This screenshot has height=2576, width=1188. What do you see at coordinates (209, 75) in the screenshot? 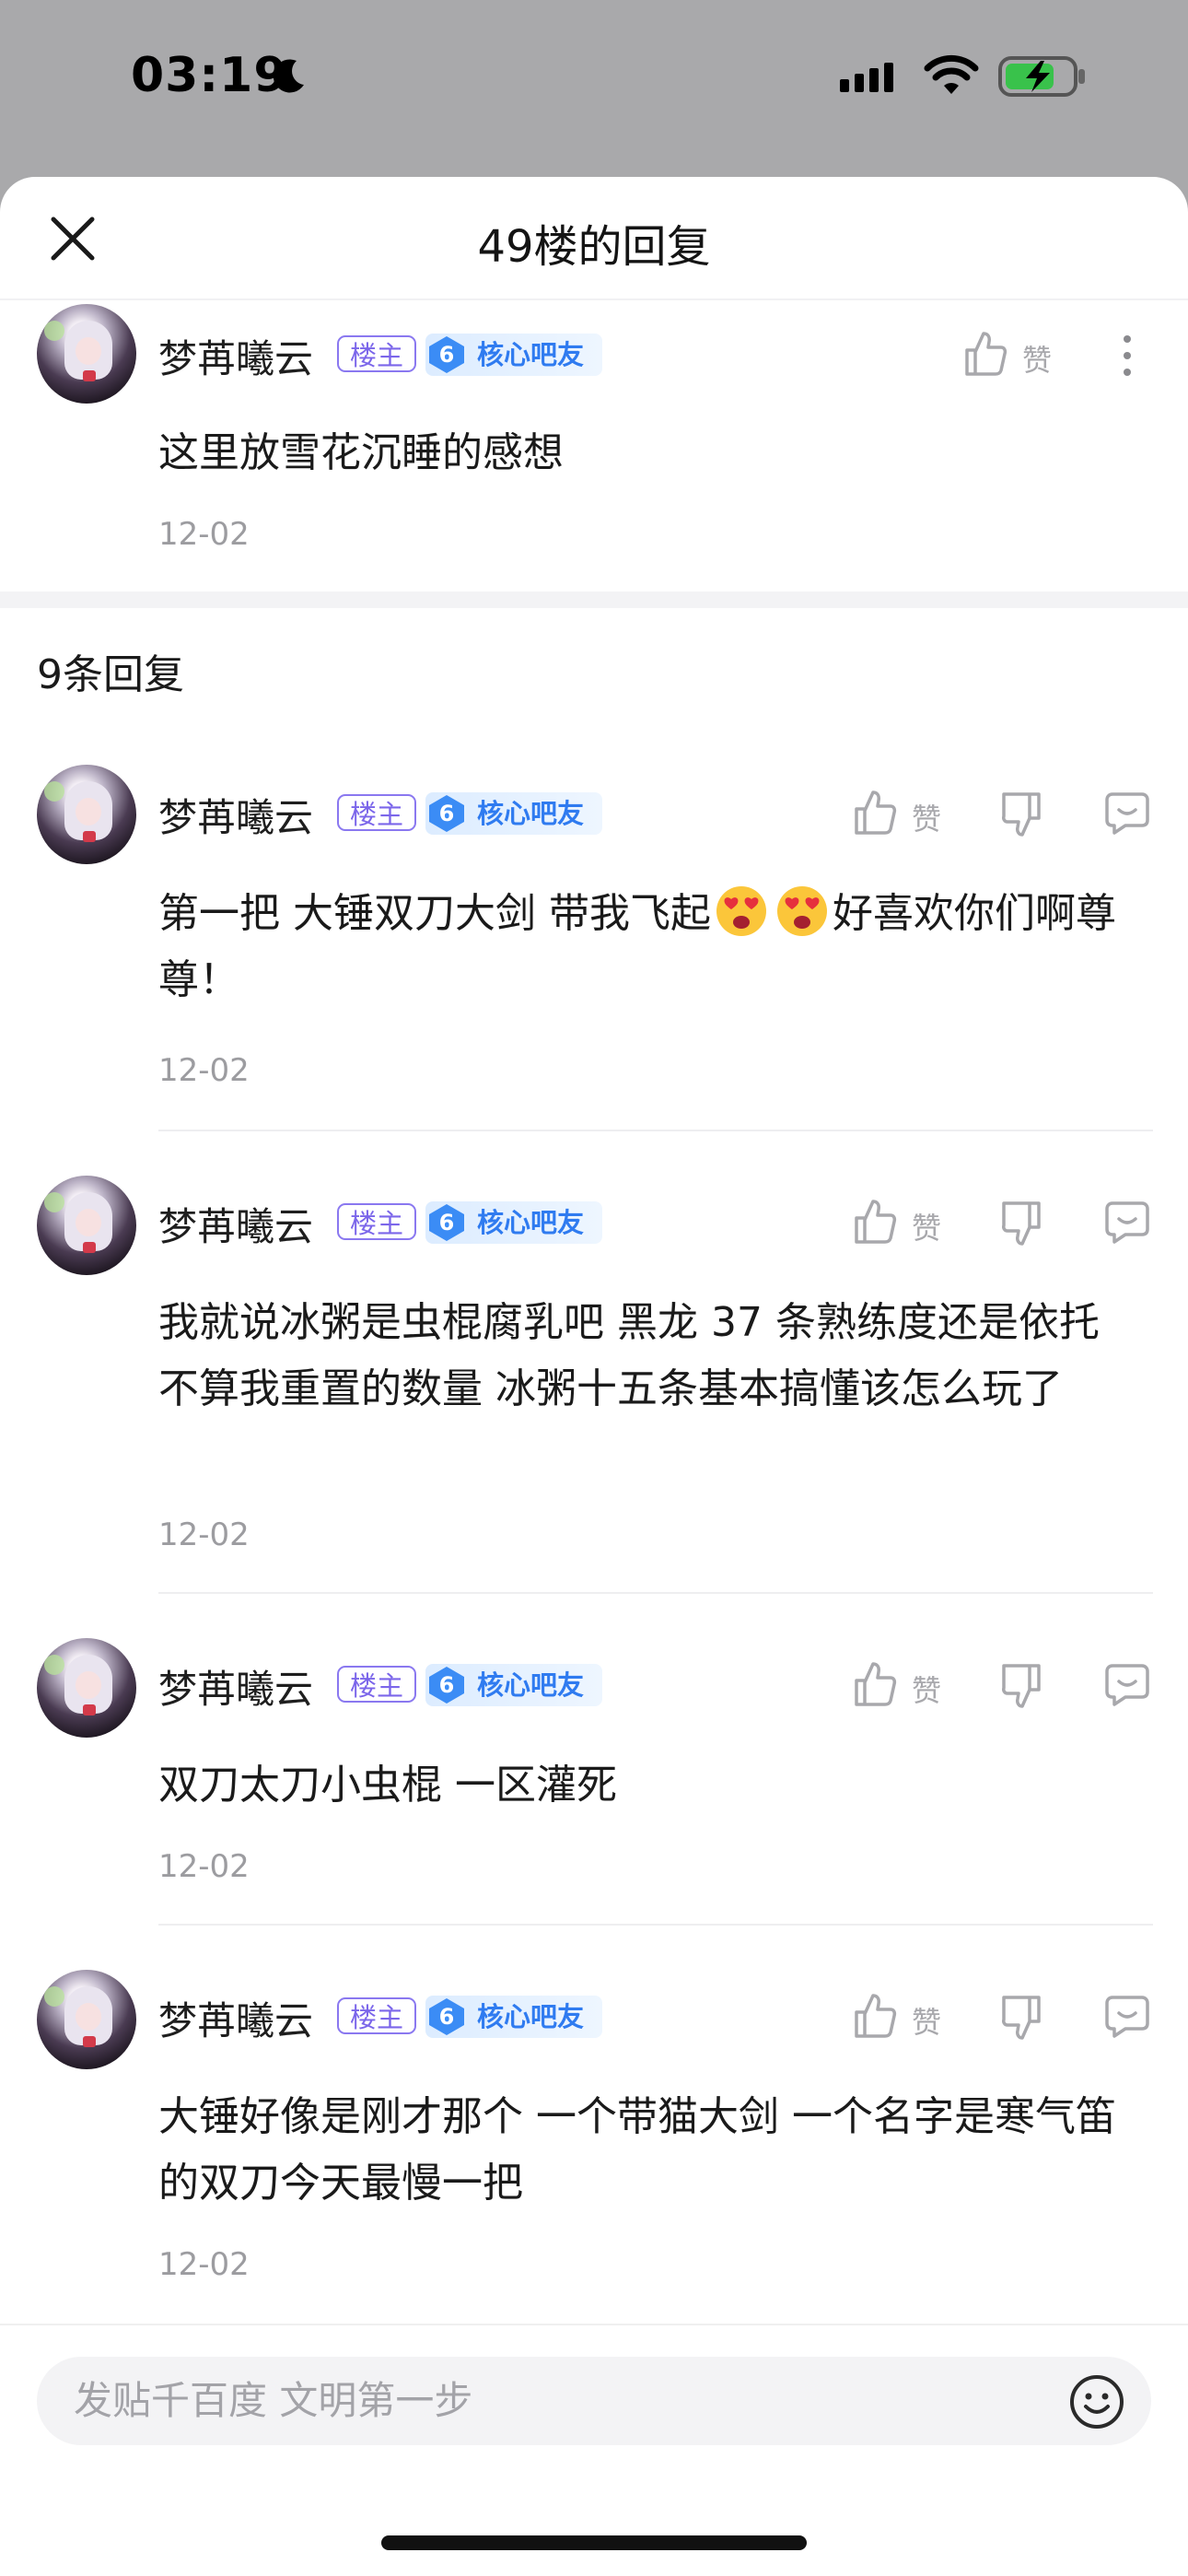
I see `status-time: 03:19` at bounding box center [209, 75].